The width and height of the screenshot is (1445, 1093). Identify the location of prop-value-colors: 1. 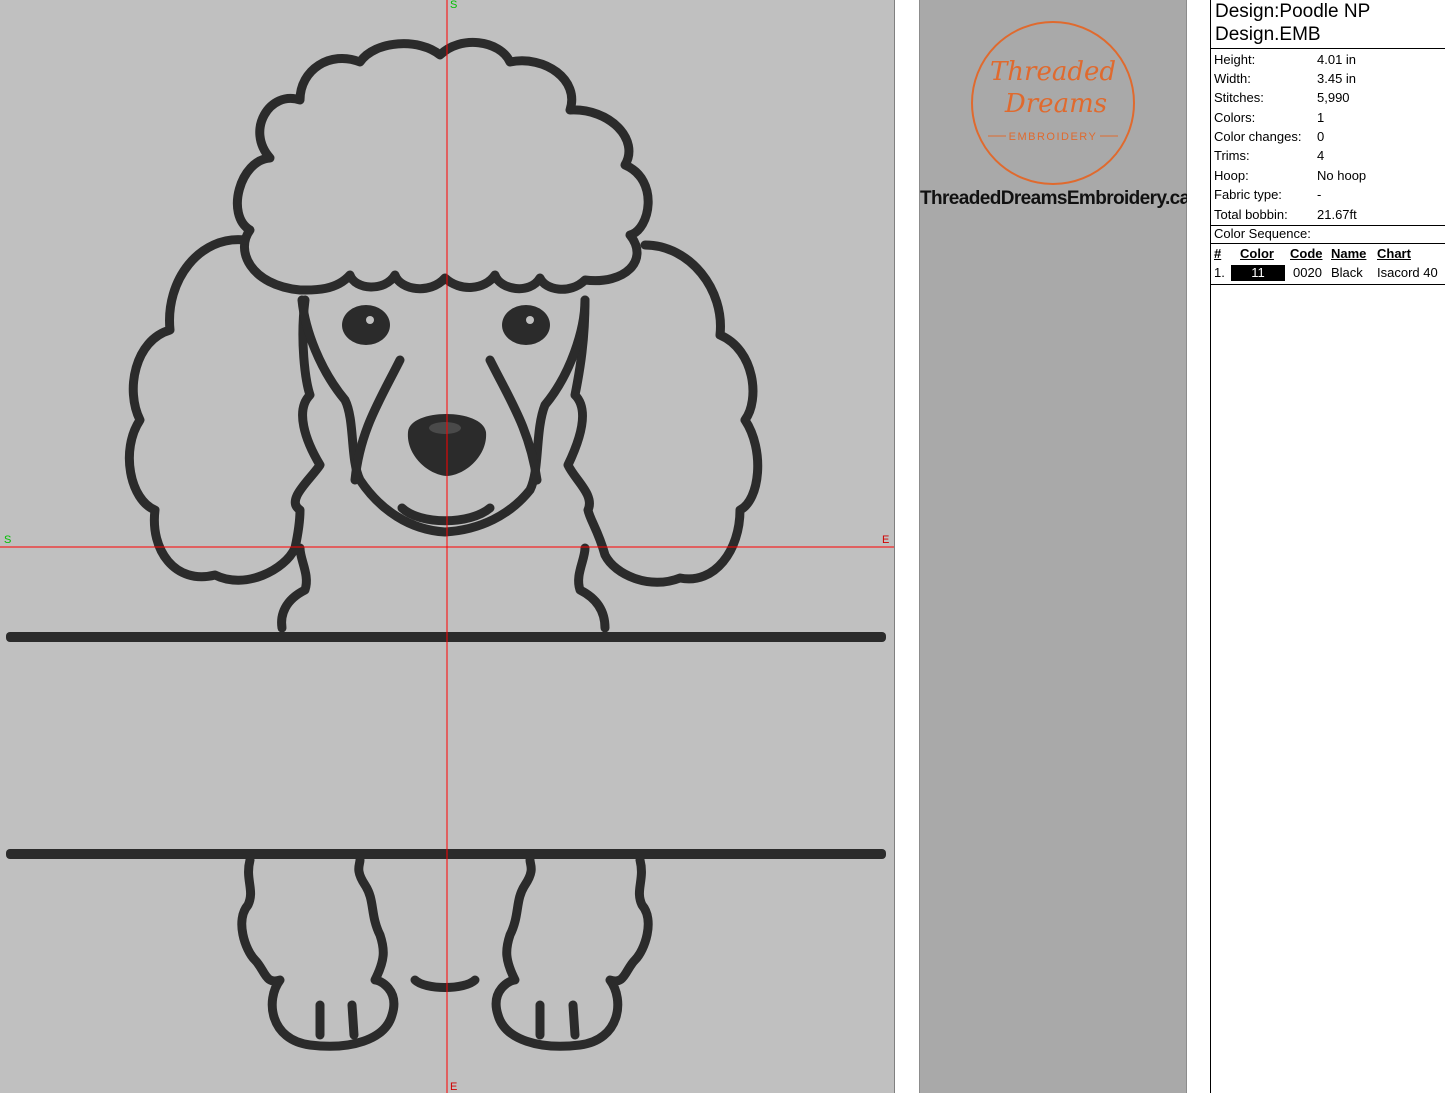
(1321, 117).